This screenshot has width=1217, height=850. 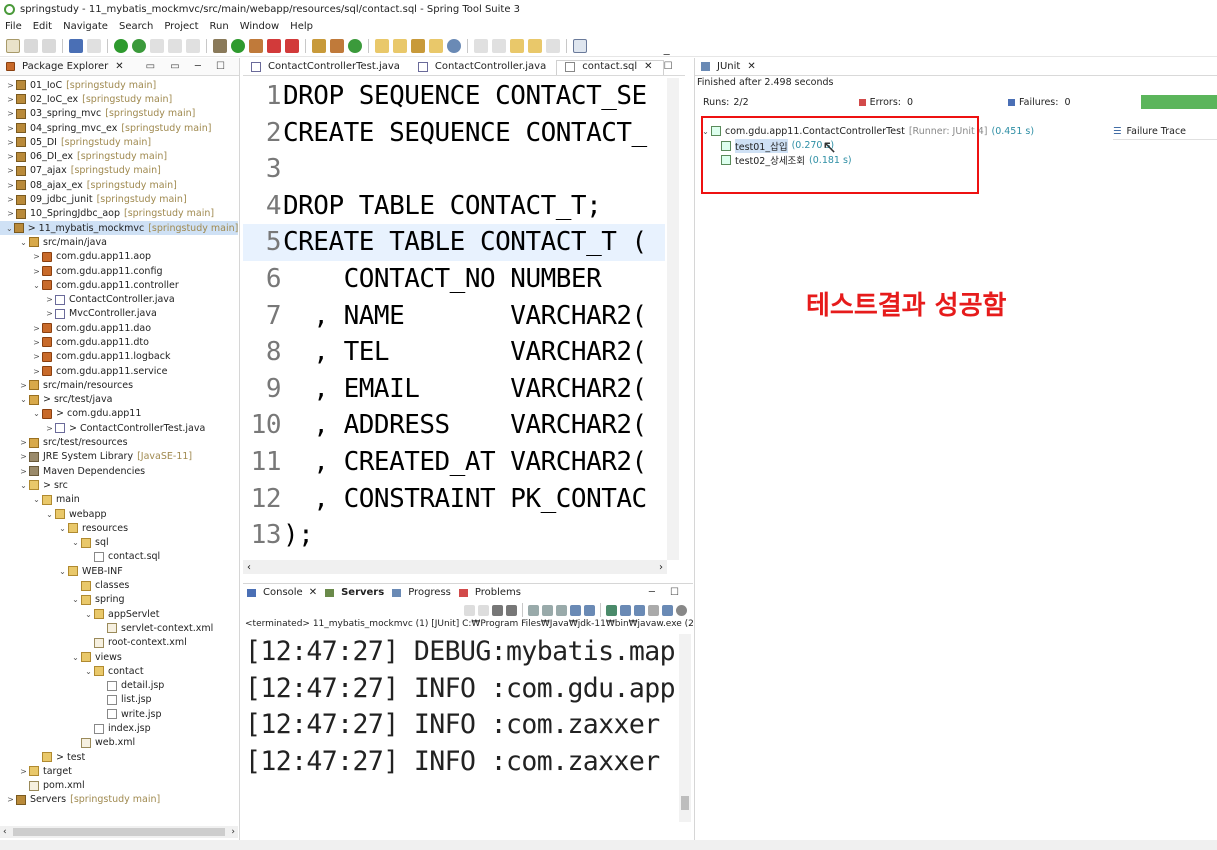 I want to click on toggle-icon, so click(x=157, y=45).